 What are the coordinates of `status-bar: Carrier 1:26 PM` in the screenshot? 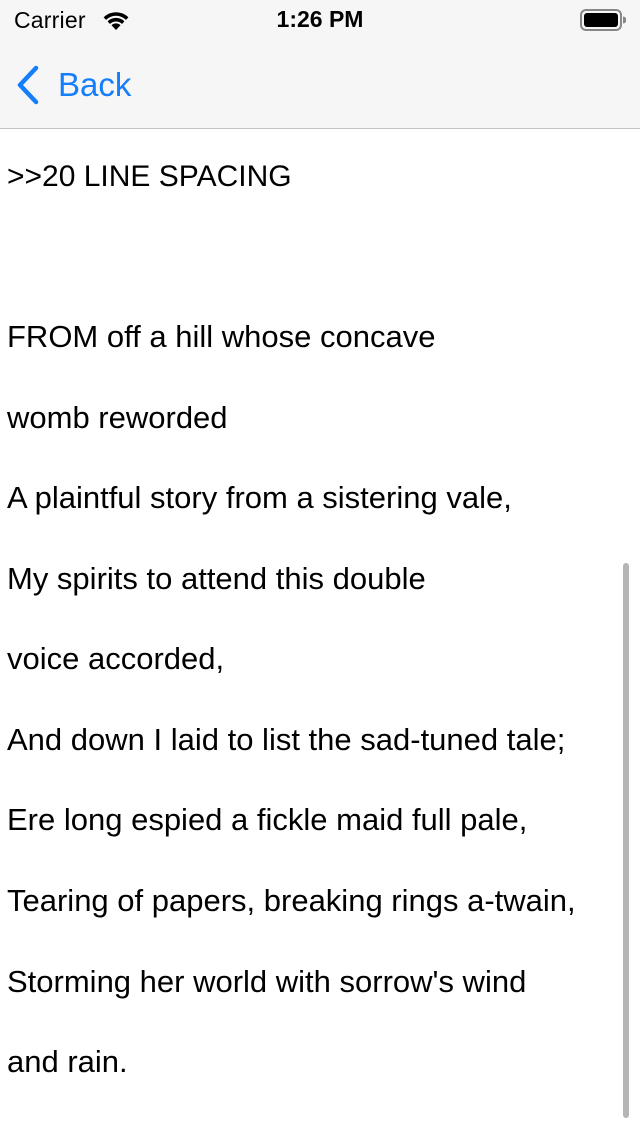 It's located at (320, 20).